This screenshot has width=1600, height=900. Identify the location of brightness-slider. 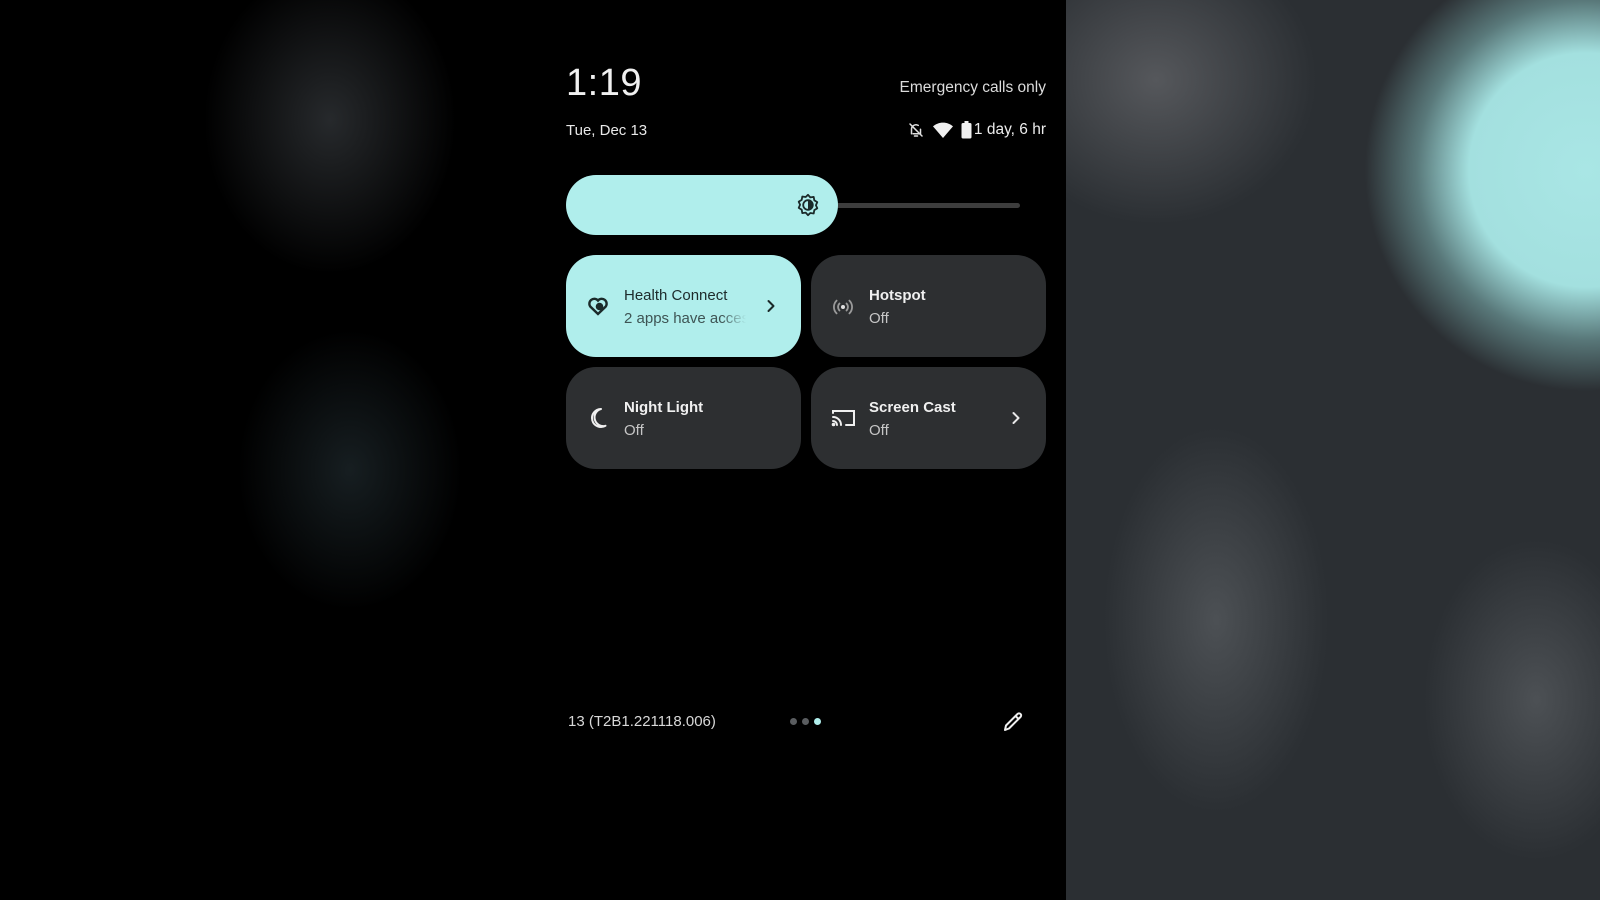
(793, 205).